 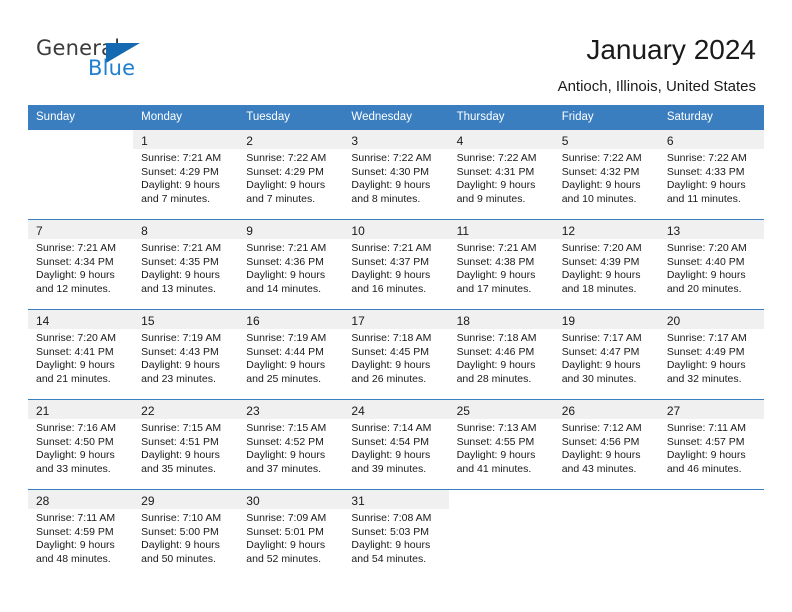 I want to click on sunset-text: Sunset: 4:32 PM, so click(x=600, y=171).